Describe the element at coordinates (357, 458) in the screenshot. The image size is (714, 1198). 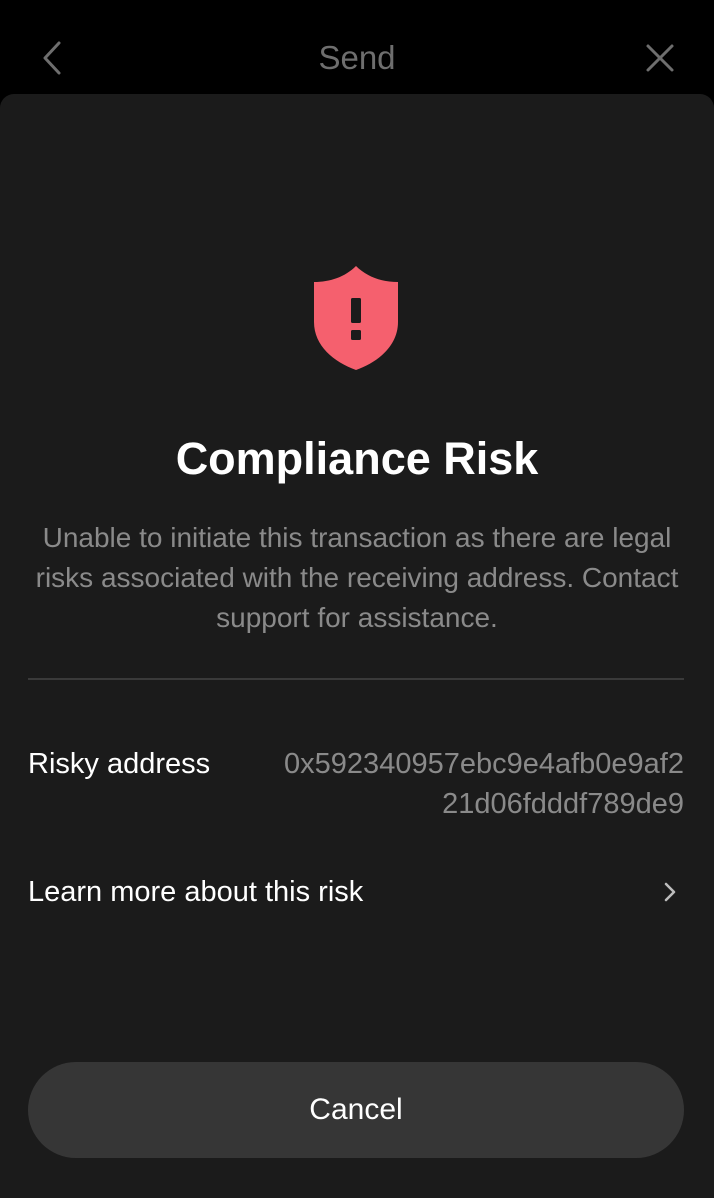
I see `alert-title: Compliance Risk` at that location.